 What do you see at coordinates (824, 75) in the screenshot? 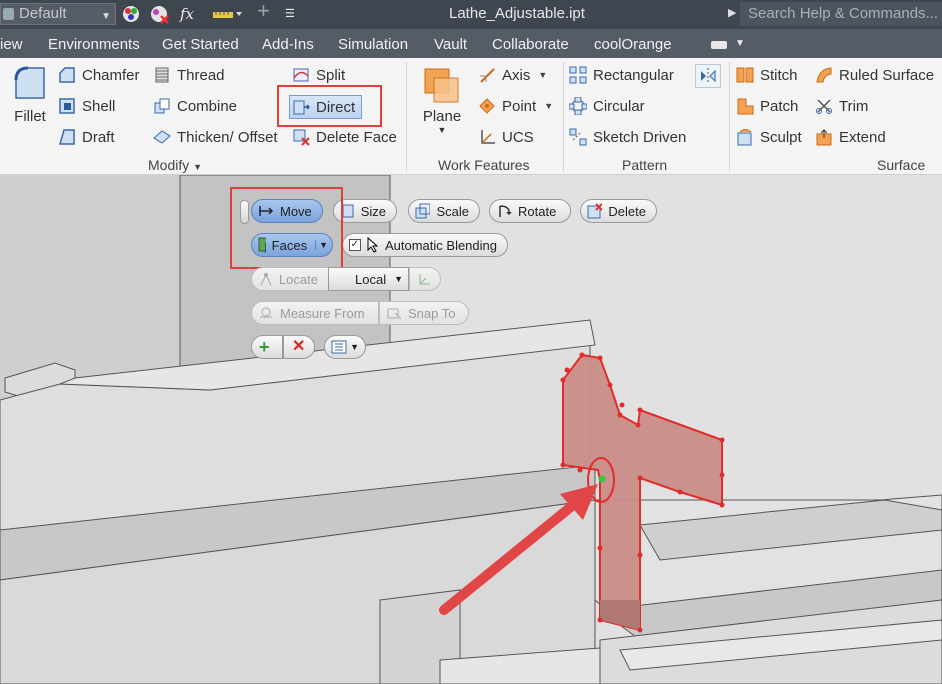
I see `ruled-surface-icon` at bounding box center [824, 75].